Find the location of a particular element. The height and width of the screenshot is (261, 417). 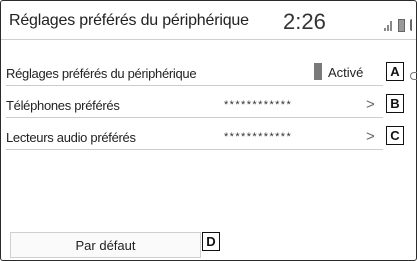

row-label: Téléphones préférés is located at coordinates (63, 105).